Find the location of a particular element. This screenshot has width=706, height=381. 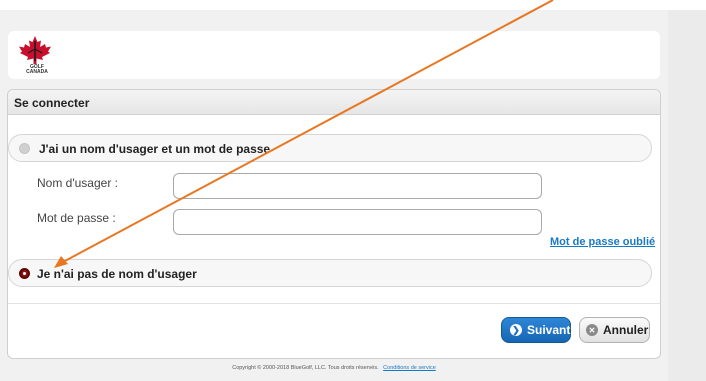

forgot-password-link: Mot de passe oublié is located at coordinates (602, 242).